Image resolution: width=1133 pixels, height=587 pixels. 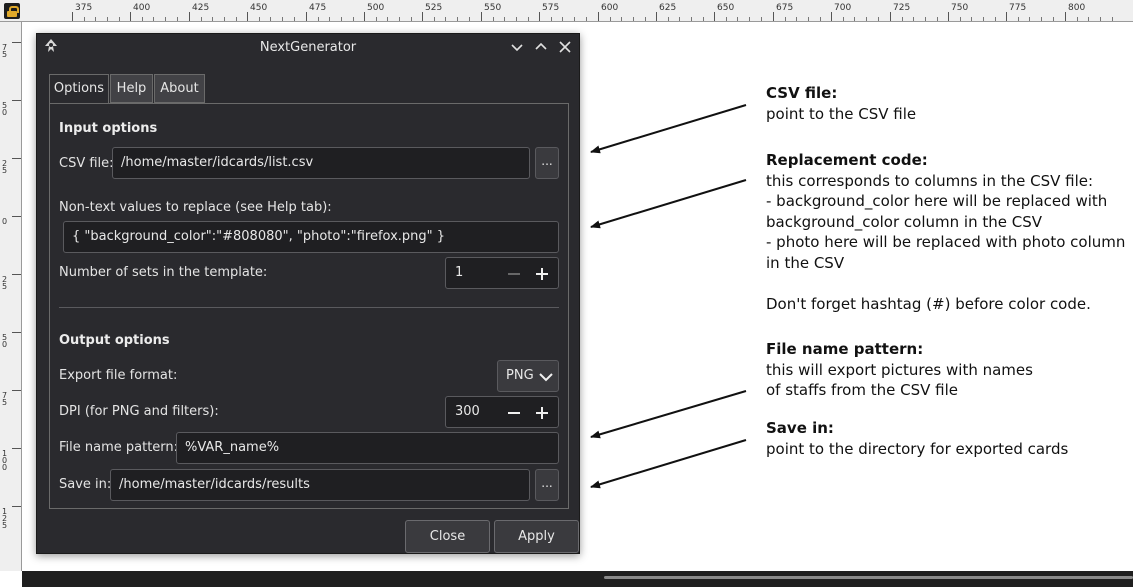 I want to click on input-options-heading: Input options, so click(x=108, y=128).